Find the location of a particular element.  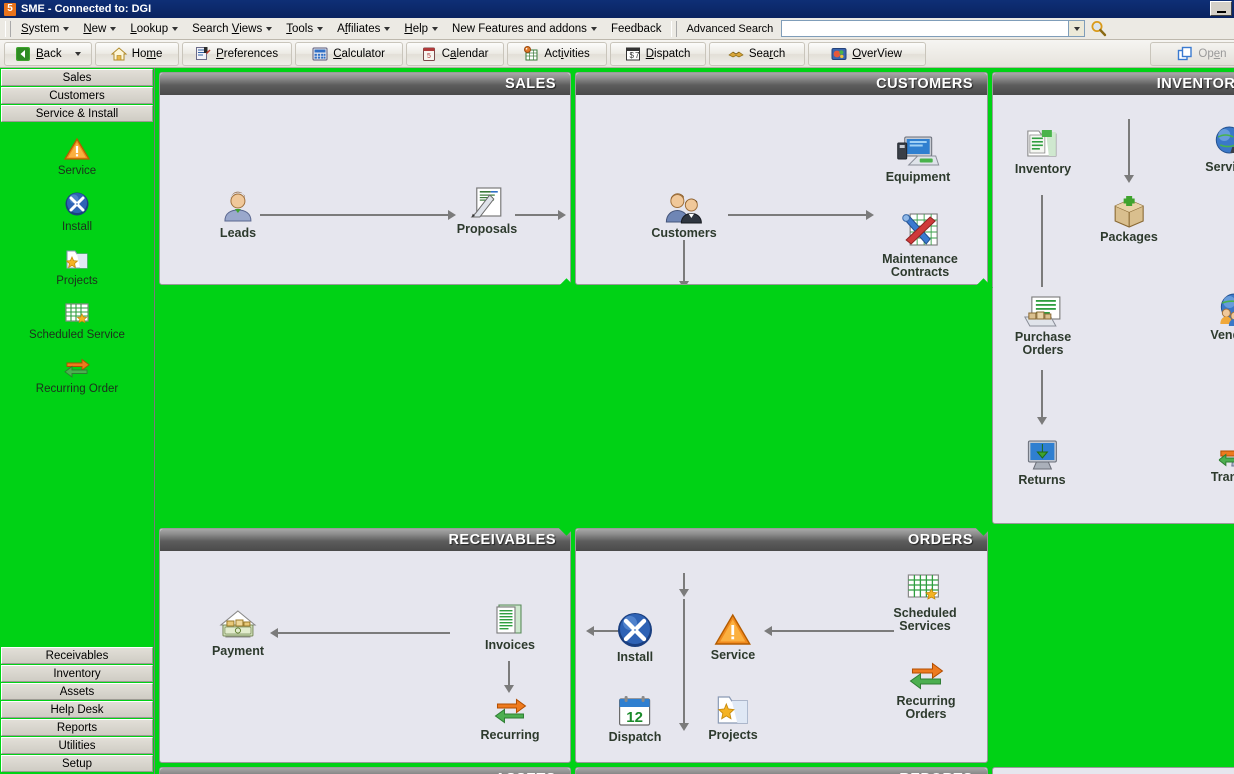

toolbar-button-label: Open is located at coordinates (1212, 53).